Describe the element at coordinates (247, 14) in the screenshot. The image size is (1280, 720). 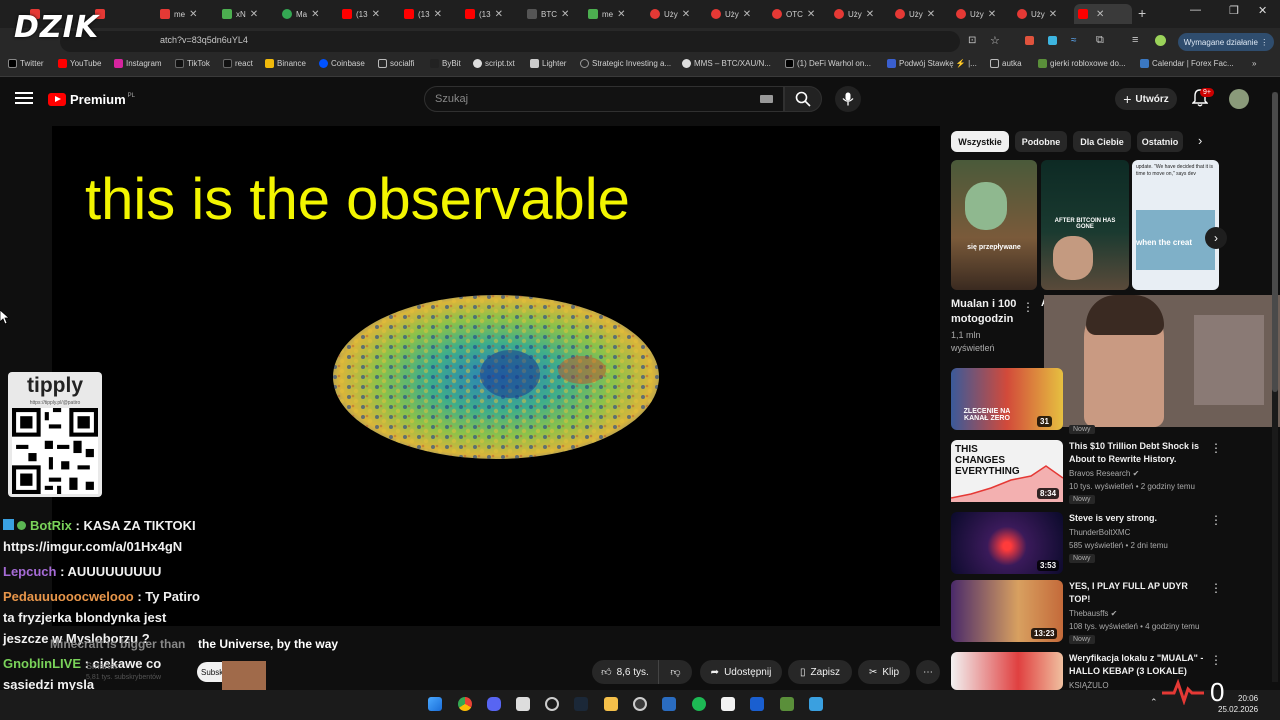
I see `browser-tab: xN ✕` at that location.